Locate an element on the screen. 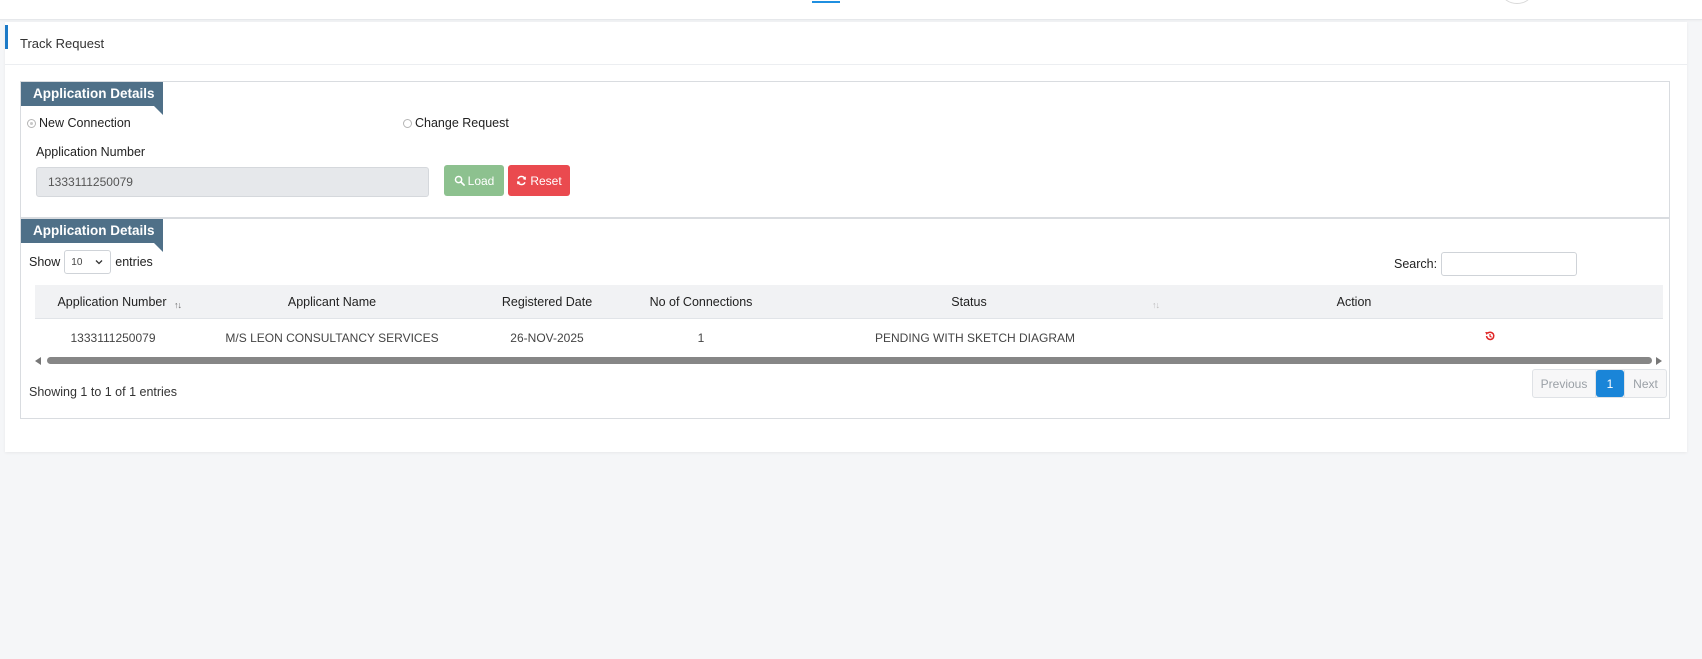  radio-change-request: Change Request is located at coordinates (456, 123).